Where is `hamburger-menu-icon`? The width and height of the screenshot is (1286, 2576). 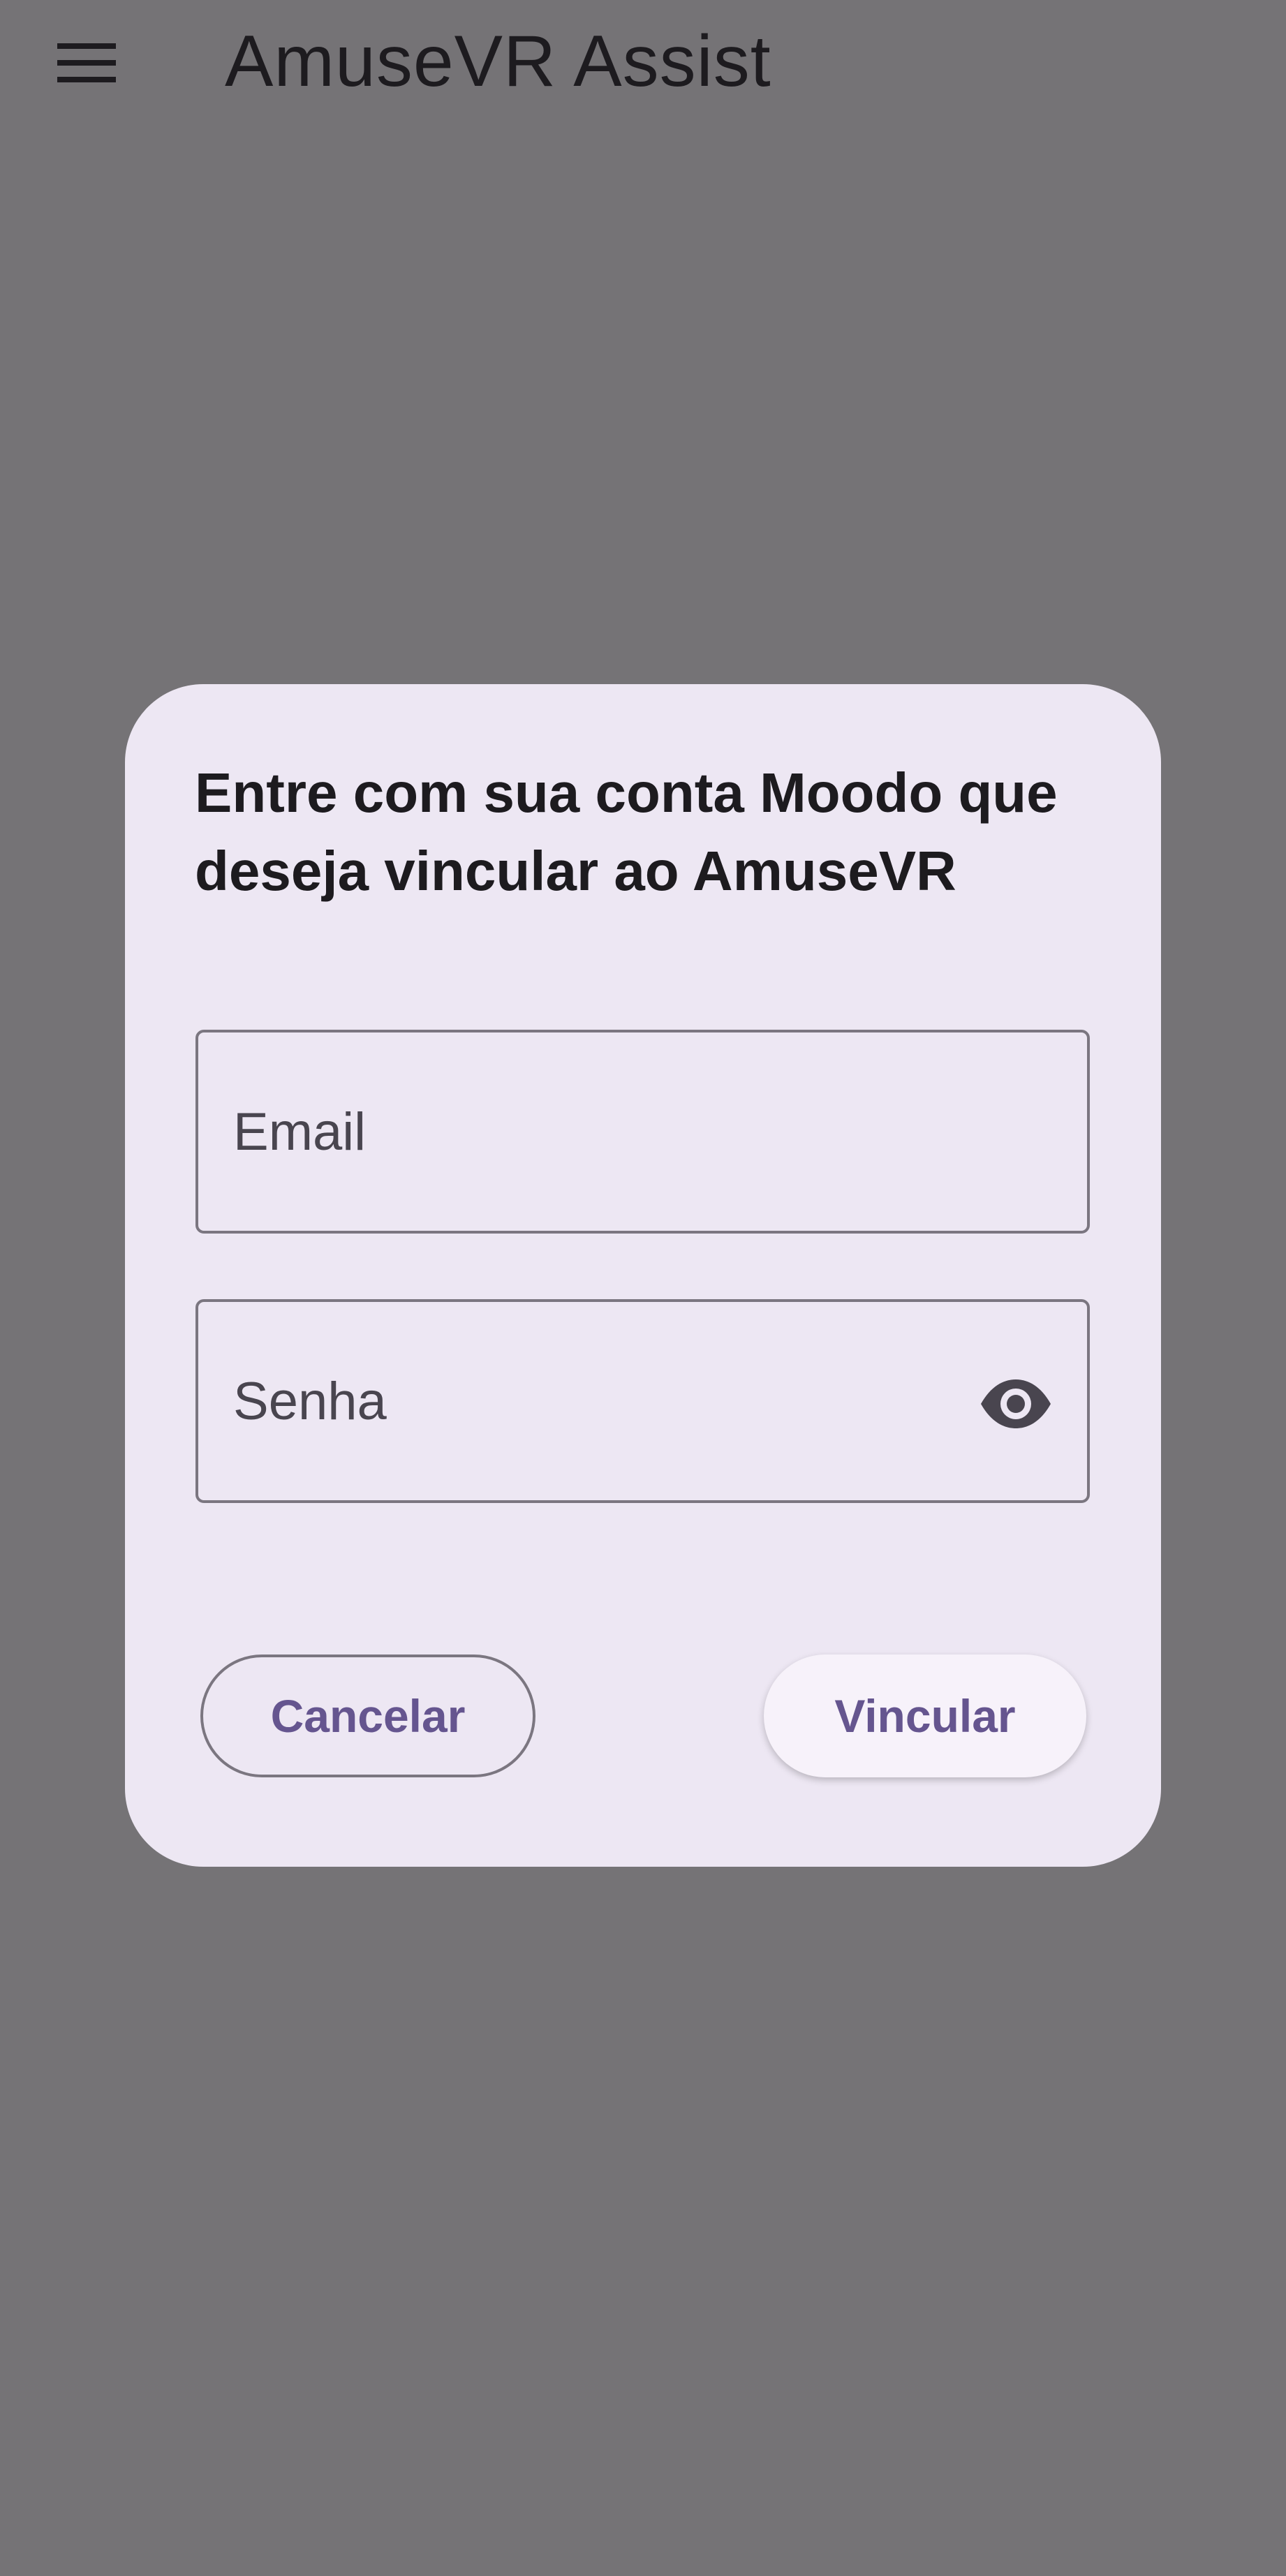 hamburger-menu-icon is located at coordinates (86, 62).